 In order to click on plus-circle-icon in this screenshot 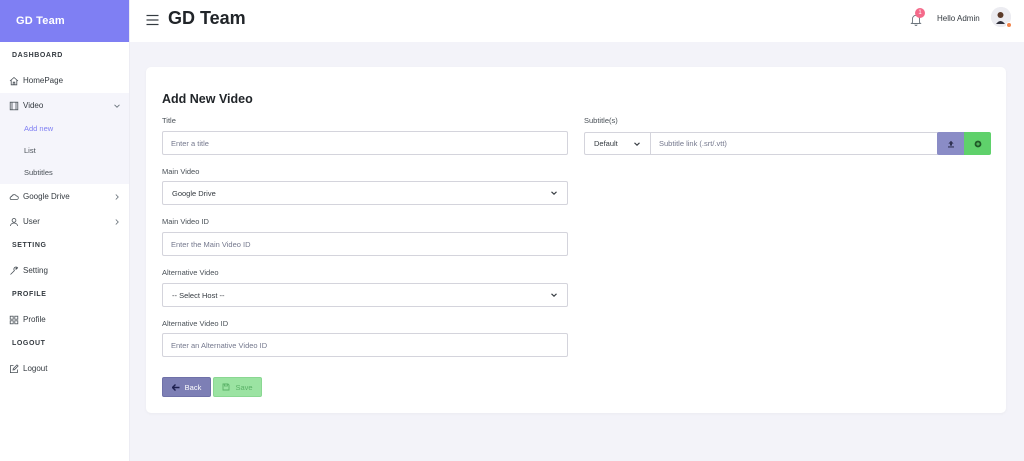, I will do `click(978, 144)`.